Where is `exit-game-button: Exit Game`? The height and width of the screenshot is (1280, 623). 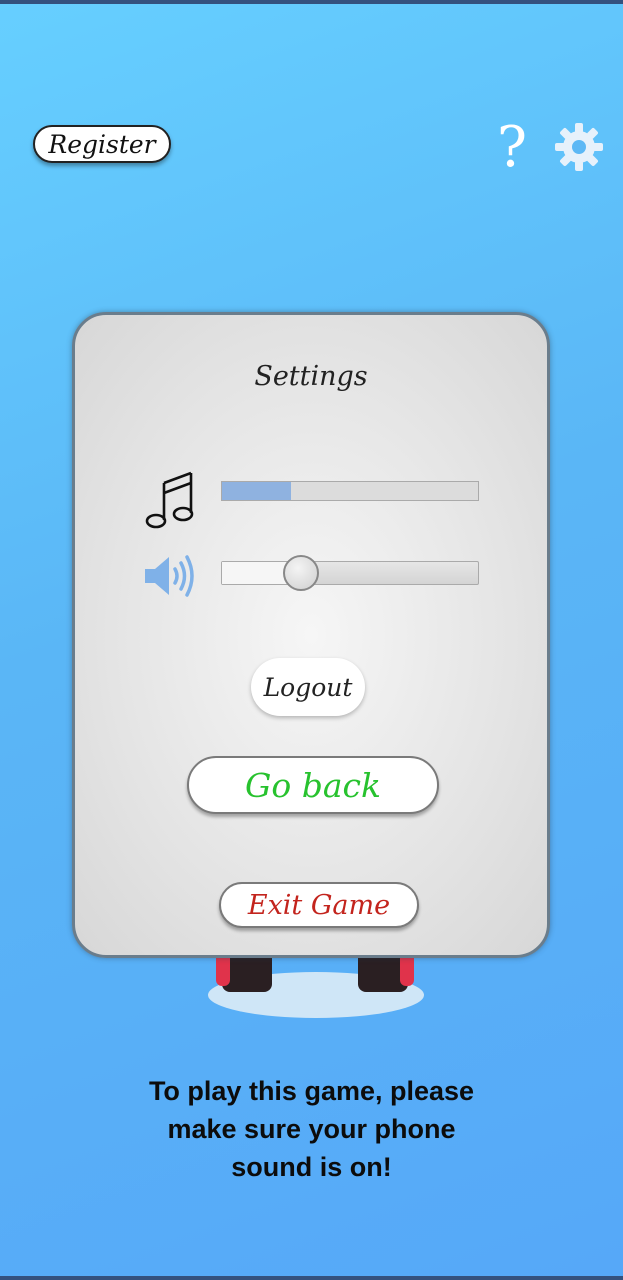
exit-game-button: Exit Game is located at coordinates (319, 905).